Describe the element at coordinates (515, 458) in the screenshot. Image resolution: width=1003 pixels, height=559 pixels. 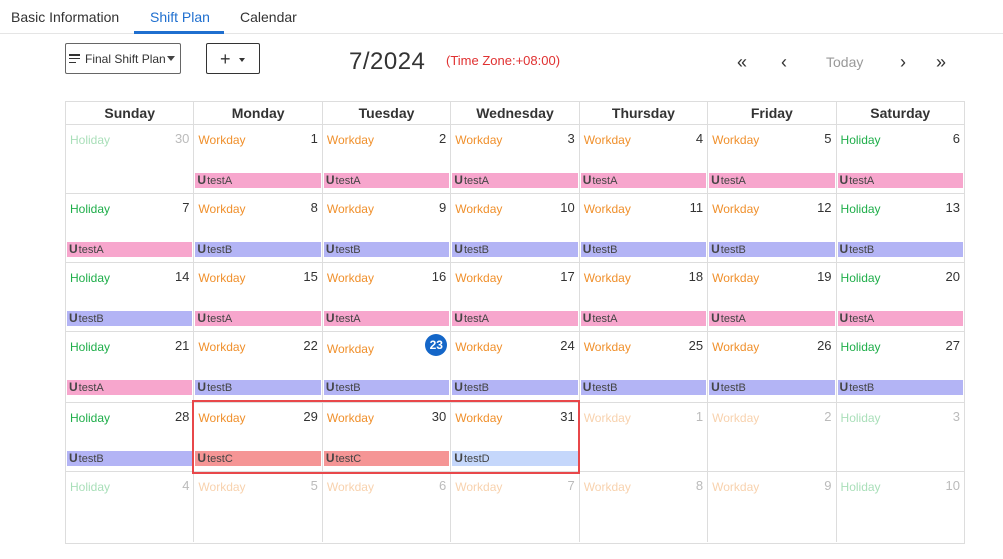
I see `shift-bar: UtestD` at that location.